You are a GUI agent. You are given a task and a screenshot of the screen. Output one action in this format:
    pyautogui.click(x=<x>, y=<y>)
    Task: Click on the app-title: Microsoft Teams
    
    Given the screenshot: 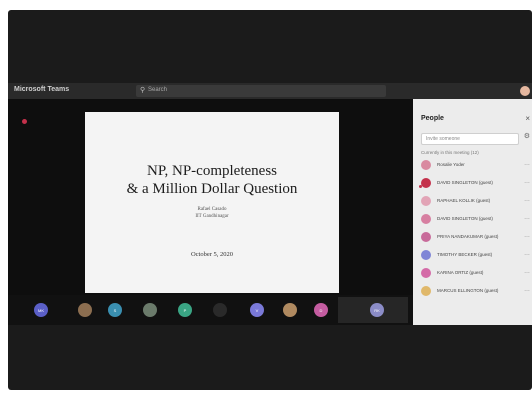 What is the action you would take?
    pyautogui.click(x=42, y=89)
    